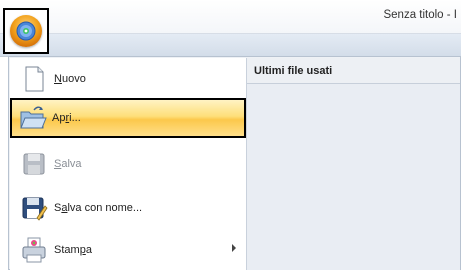  What do you see at coordinates (34, 208) in the screenshot?
I see `save-as-icon` at bounding box center [34, 208].